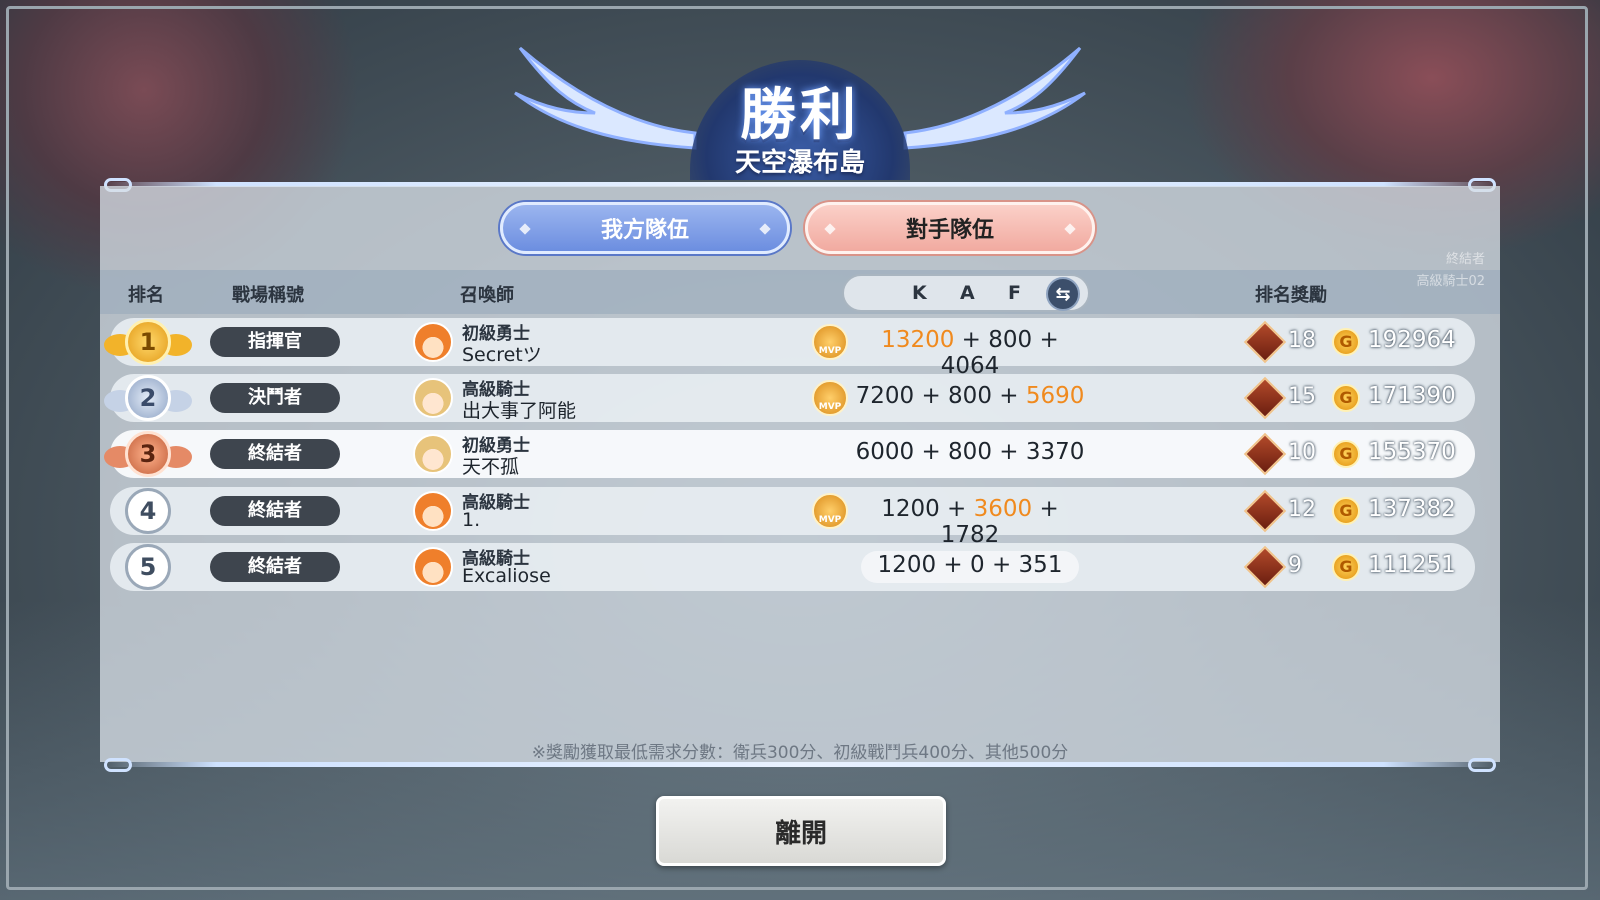  Describe the element at coordinates (1003, 509) in the screenshot. I see `score-value: 3600` at that location.